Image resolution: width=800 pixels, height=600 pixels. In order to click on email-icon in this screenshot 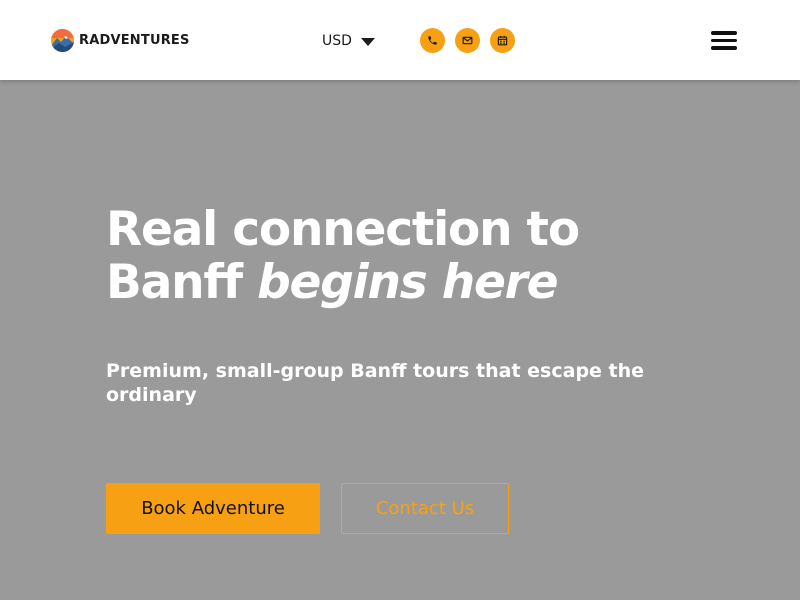, I will do `click(467, 40)`.